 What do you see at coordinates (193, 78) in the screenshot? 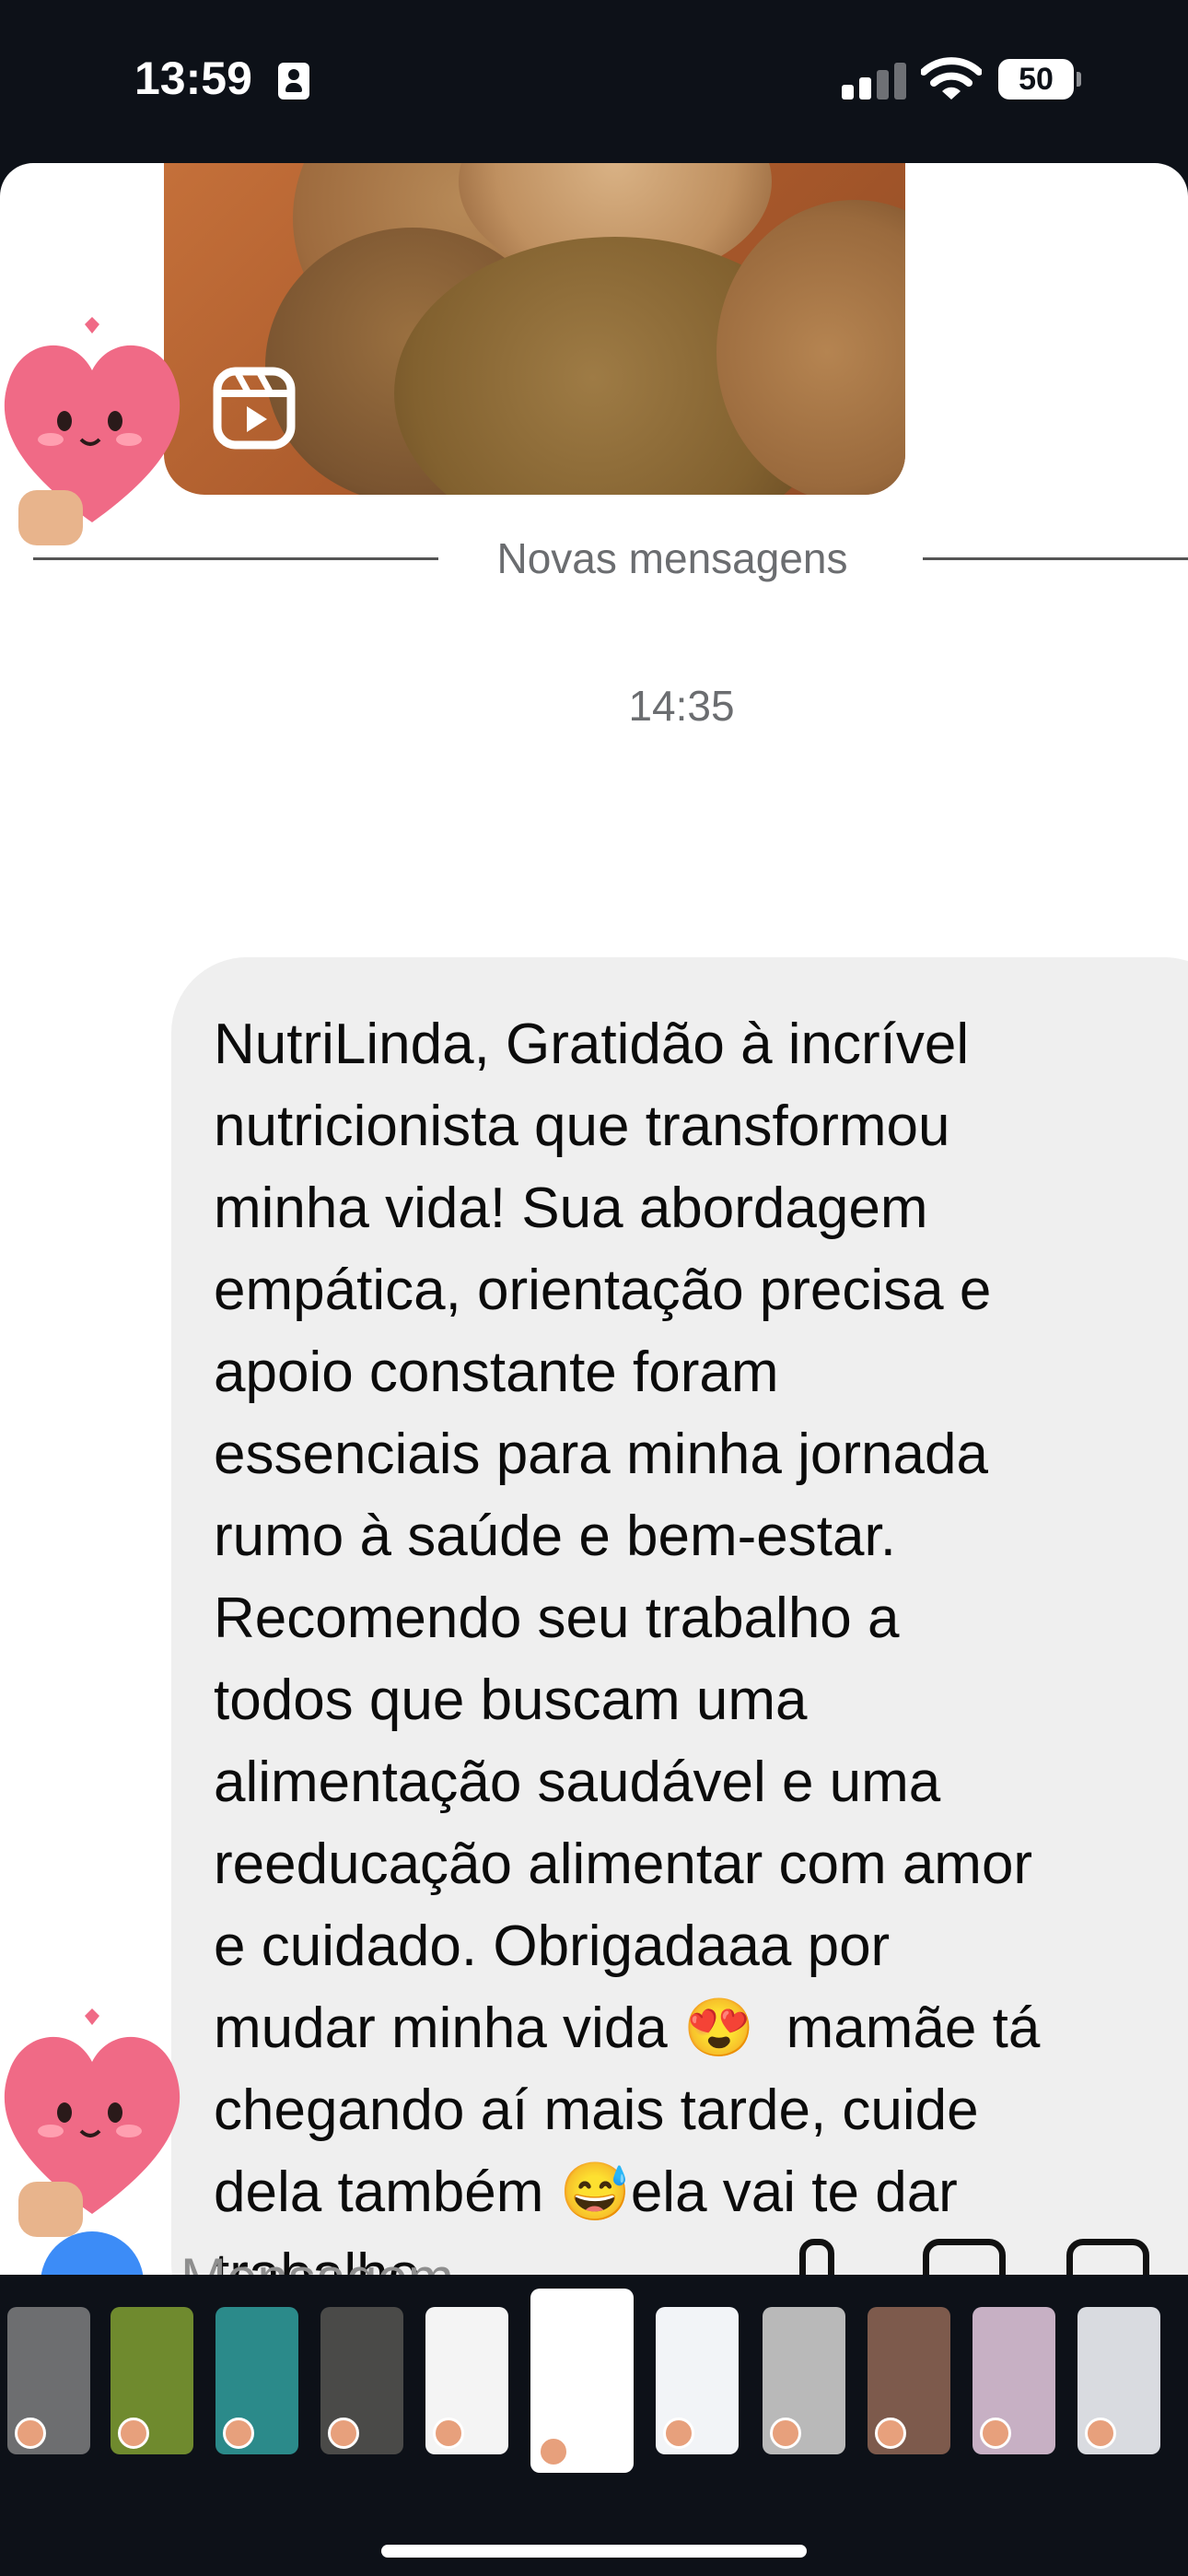
I see `status-time: 13:59` at bounding box center [193, 78].